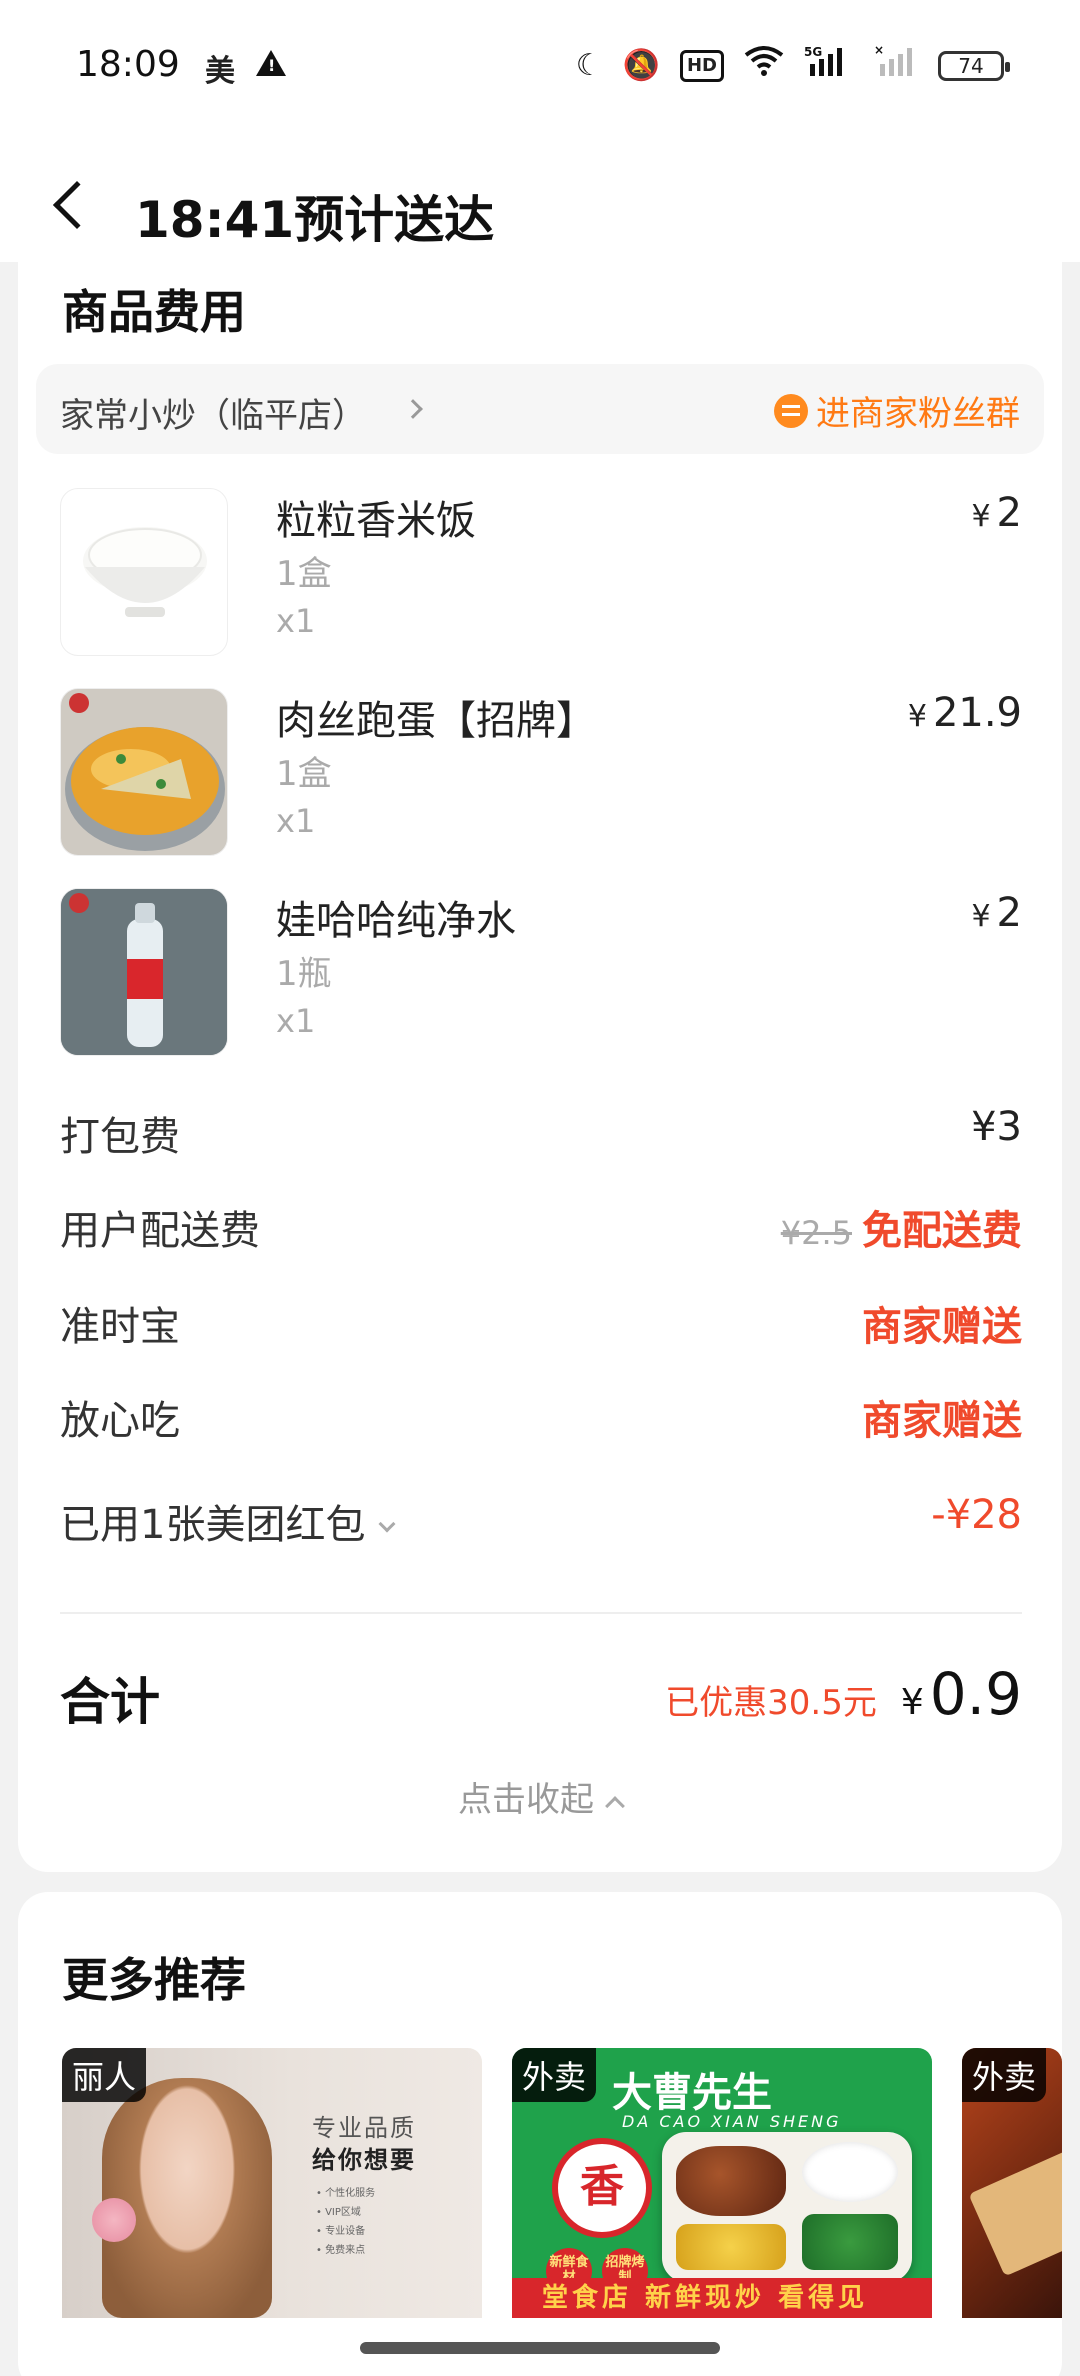 The width and height of the screenshot is (1080, 2376). Describe the element at coordinates (602, 2188) in the screenshot. I see `fragrance-seal: 香` at that location.